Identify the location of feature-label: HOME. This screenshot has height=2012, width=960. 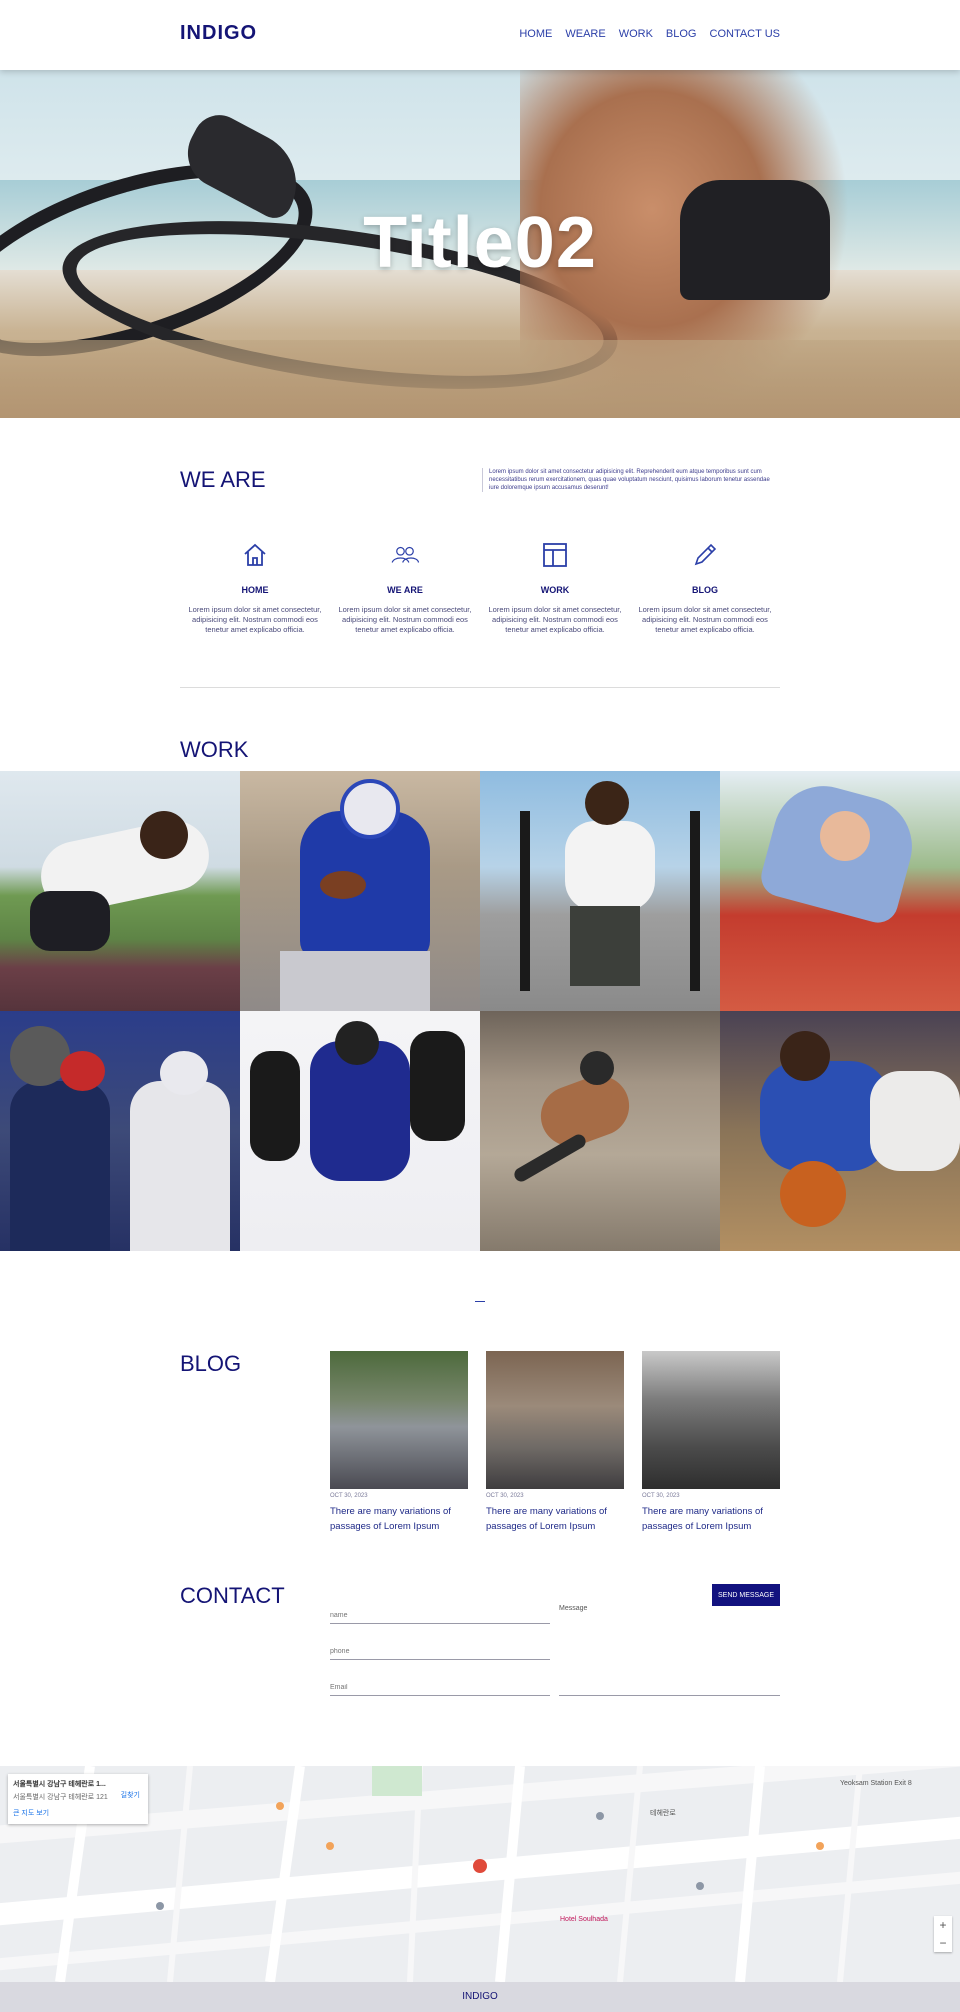
(255, 590).